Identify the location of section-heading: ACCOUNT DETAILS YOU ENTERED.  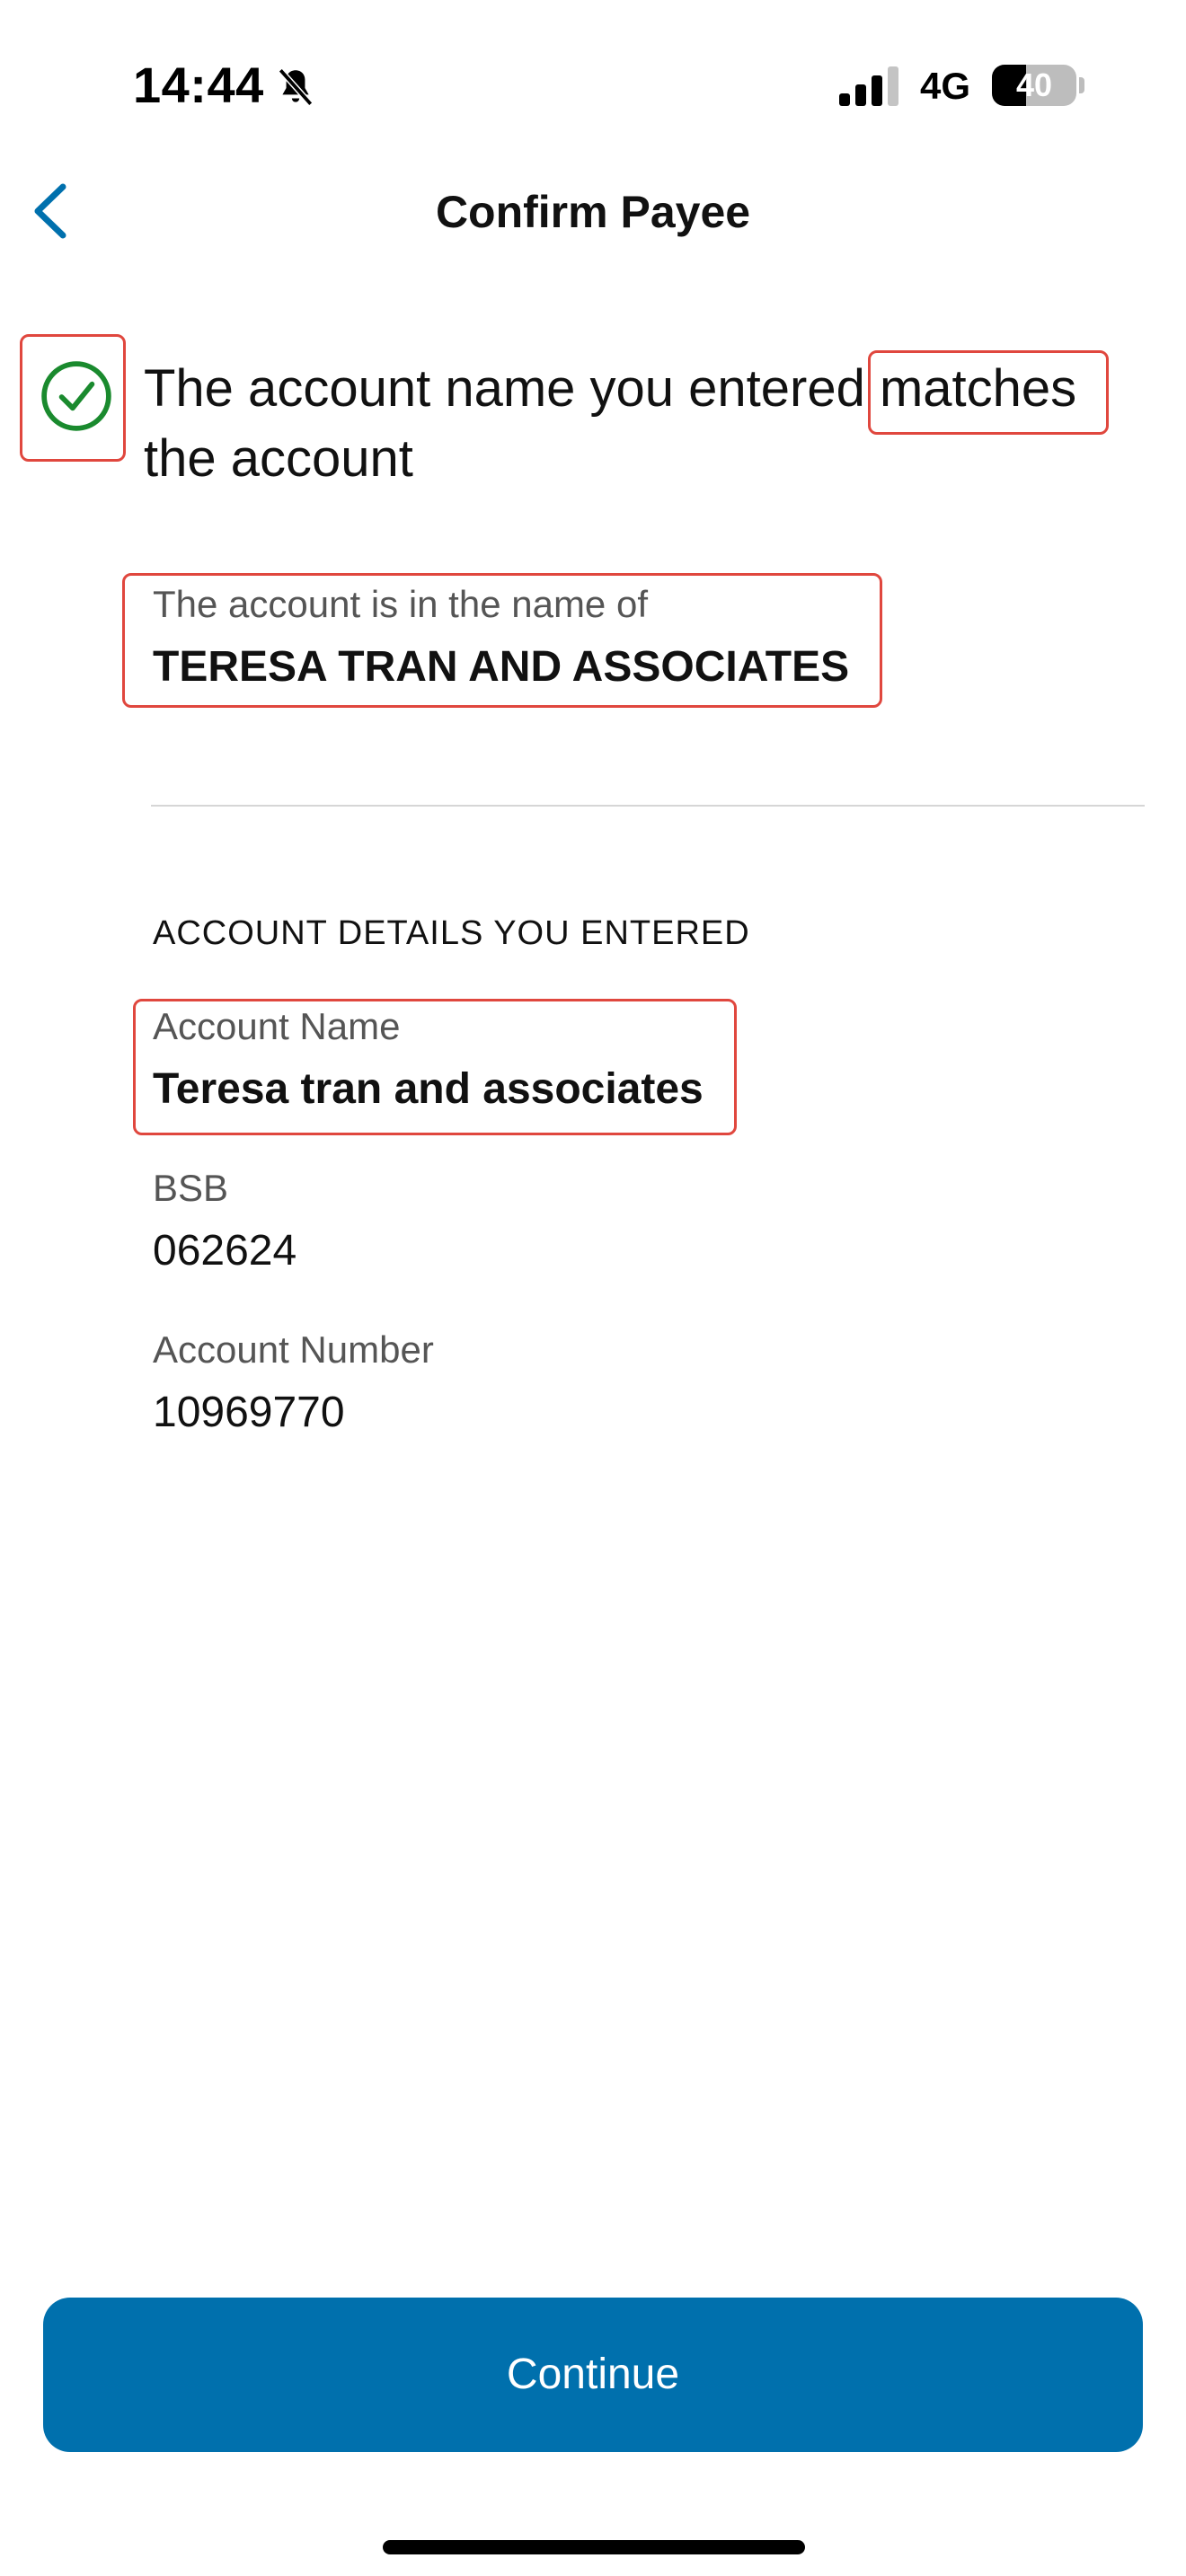
(451, 933).